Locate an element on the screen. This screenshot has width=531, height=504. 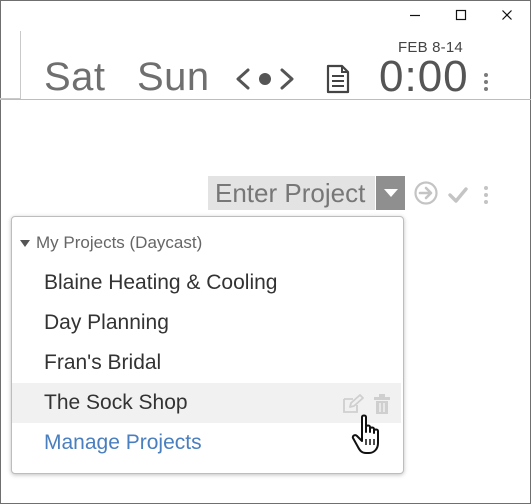
day-saturday: Sat is located at coordinates (75, 77).